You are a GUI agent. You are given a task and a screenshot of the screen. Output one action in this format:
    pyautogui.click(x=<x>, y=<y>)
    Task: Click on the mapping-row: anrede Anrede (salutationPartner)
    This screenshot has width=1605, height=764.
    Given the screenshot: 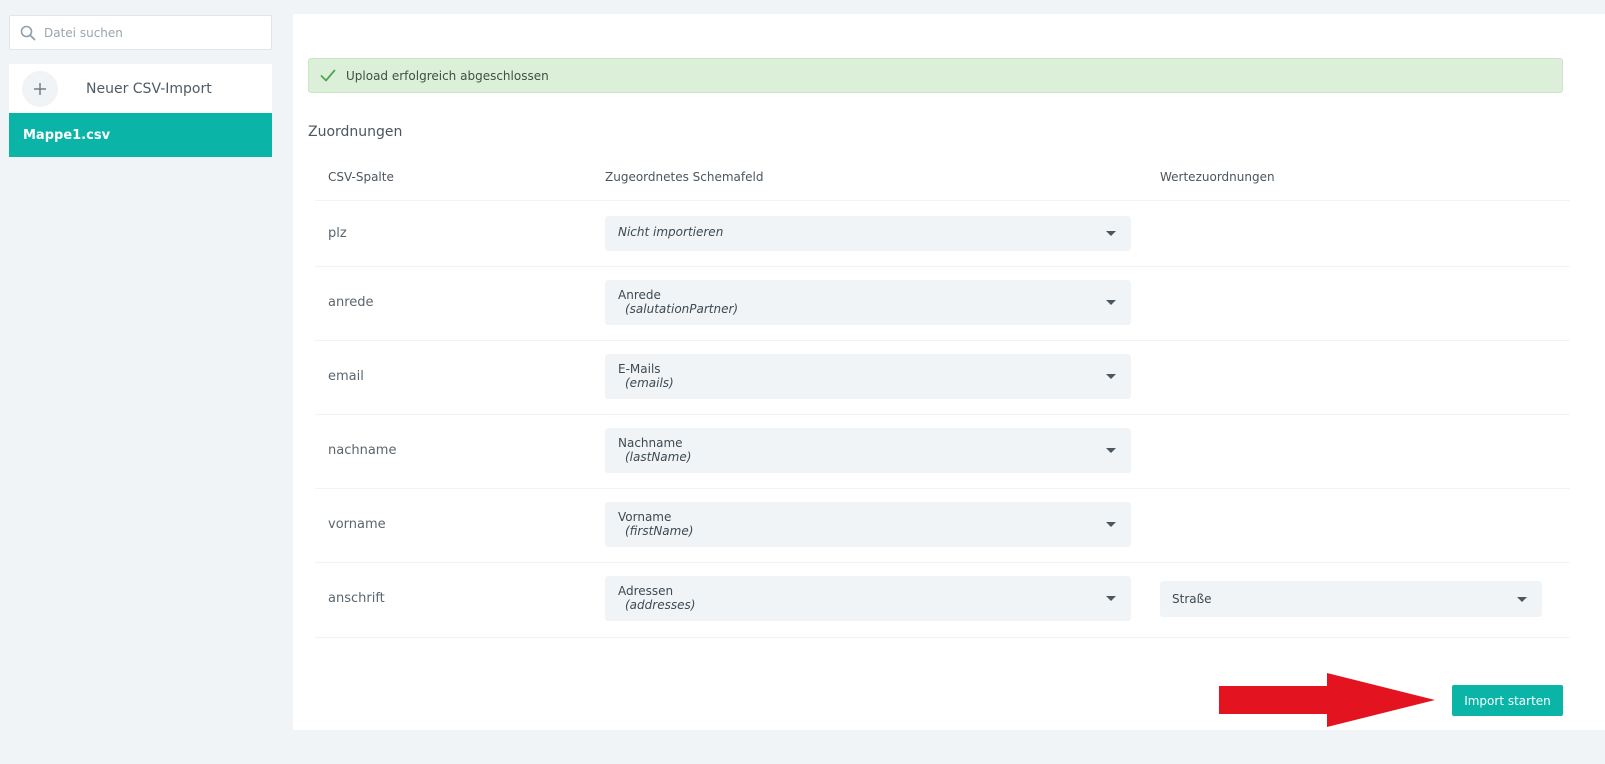 What is the action you would take?
    pyautogui.click(x=942, y=303)
    